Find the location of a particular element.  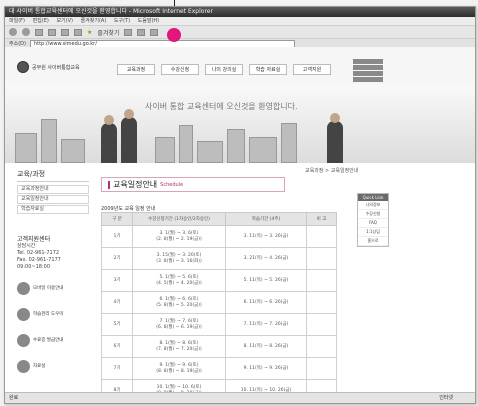

menu-tools: 도구(T) is located at coordinates (122, 21).